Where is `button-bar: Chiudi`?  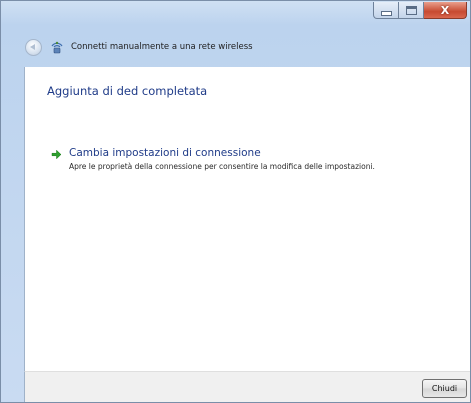 button-bar: Chiudi is located at coordinates (247, 386).